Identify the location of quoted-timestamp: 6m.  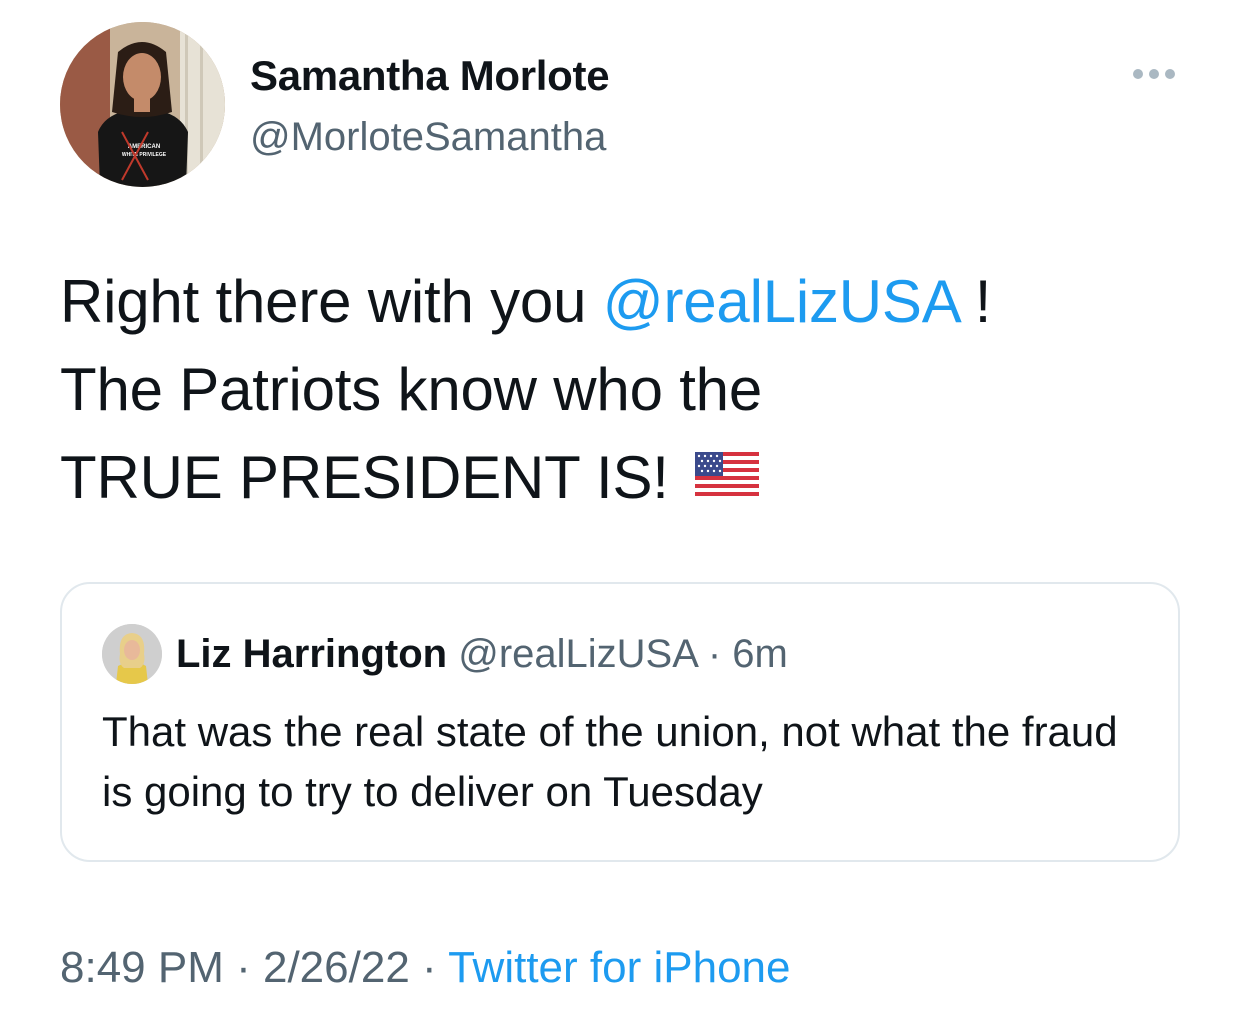
(760, 654).